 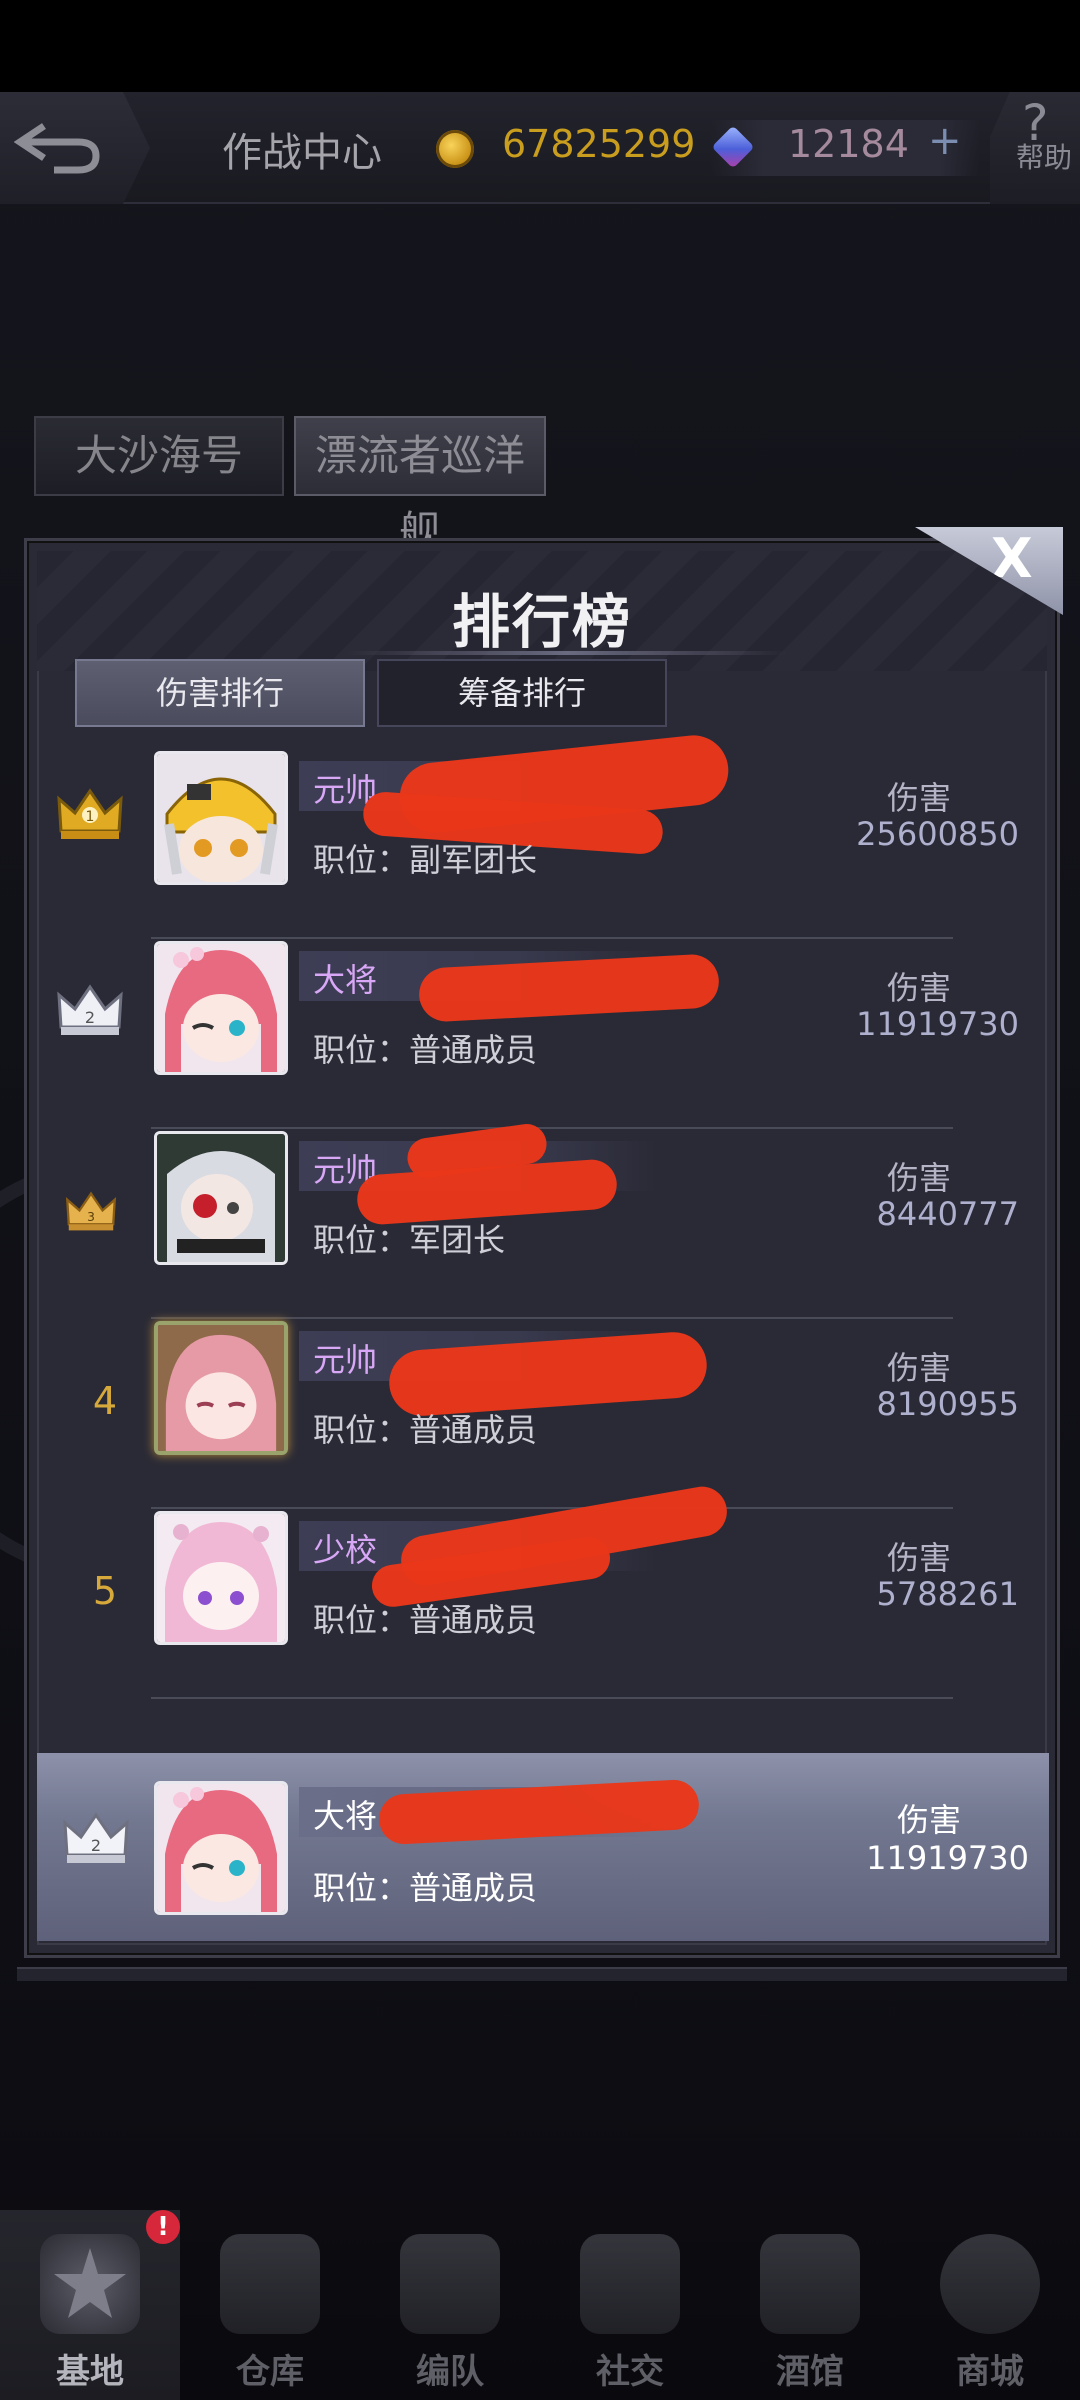 I want to click on bronze-crown-icon: 3, so click(x=91, y=1211).